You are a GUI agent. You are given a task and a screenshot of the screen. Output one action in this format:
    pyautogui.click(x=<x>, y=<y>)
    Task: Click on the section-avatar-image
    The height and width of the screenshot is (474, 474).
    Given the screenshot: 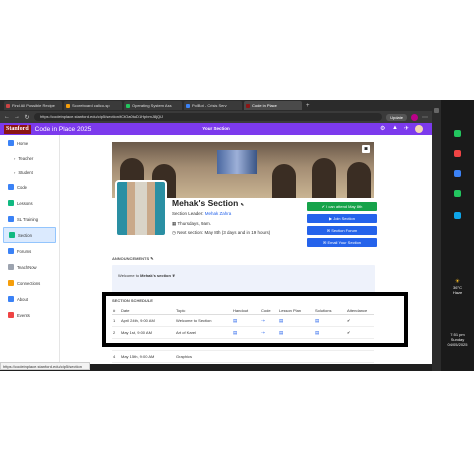 What is the action you would take?
    pyautogui.click(x=141, y=208)
    